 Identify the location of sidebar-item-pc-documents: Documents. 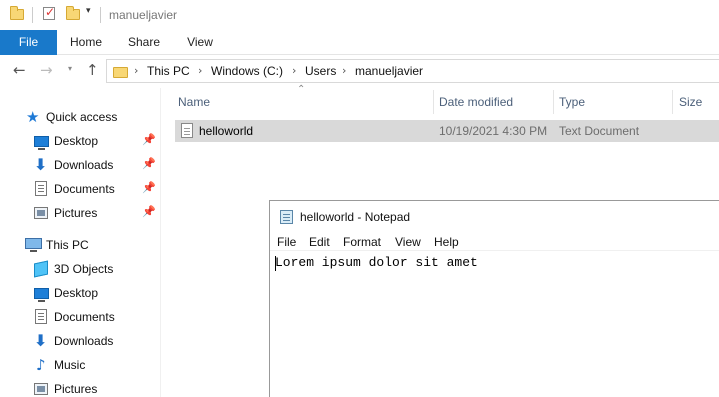
(80, 317).